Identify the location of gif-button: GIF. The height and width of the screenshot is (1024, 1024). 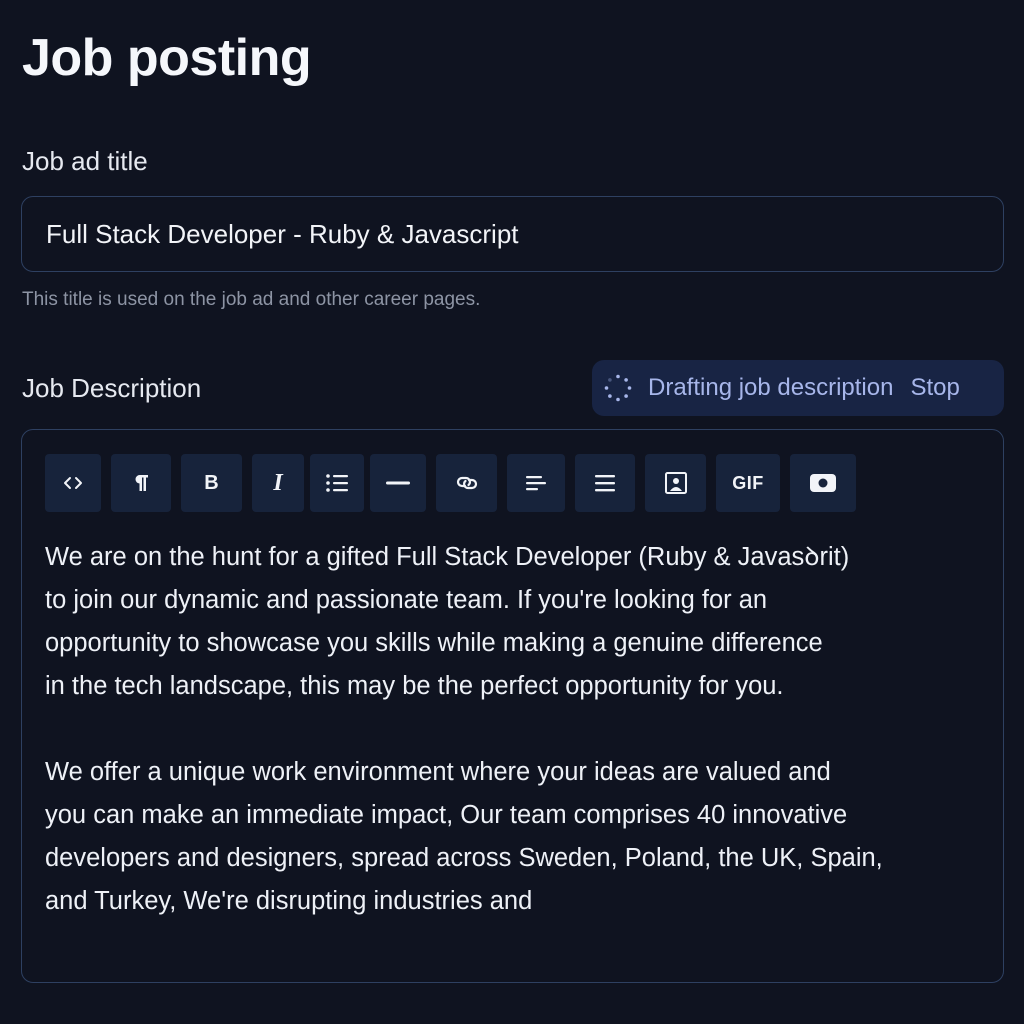
(748, 483).